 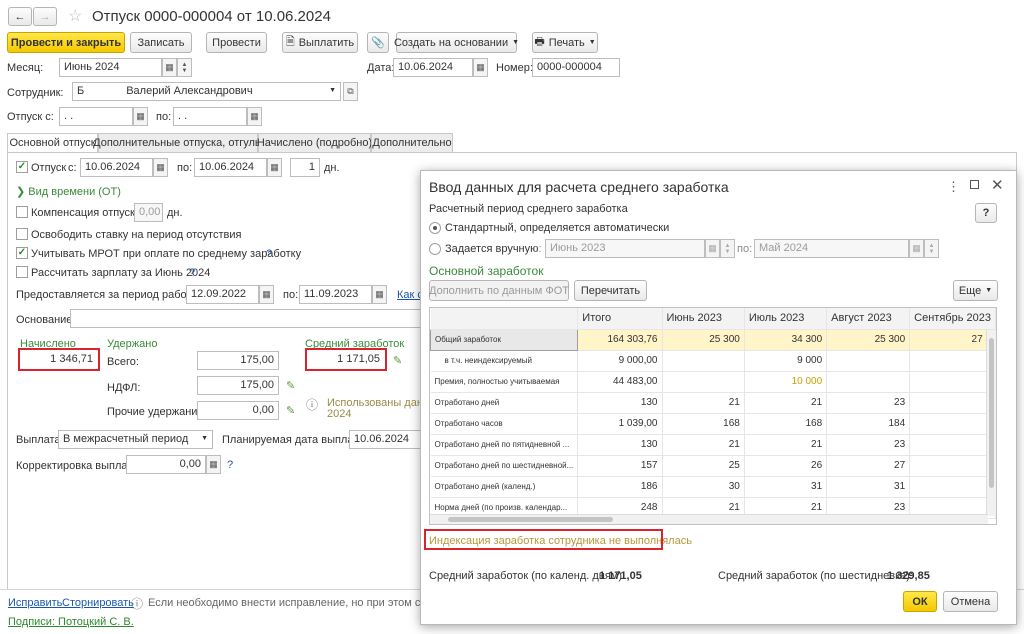 I want to click on work-period-from-field: 12.09.2022, so click(x=222, y=294).